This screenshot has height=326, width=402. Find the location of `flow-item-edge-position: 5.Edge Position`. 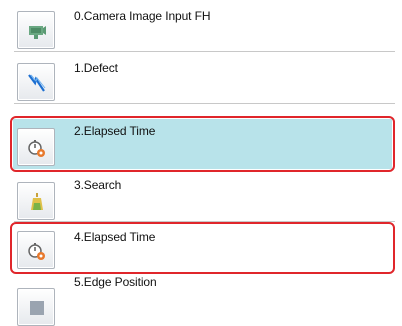

flow-item-edge-position: 5.Edge Position is located at coordinates (202, 300).